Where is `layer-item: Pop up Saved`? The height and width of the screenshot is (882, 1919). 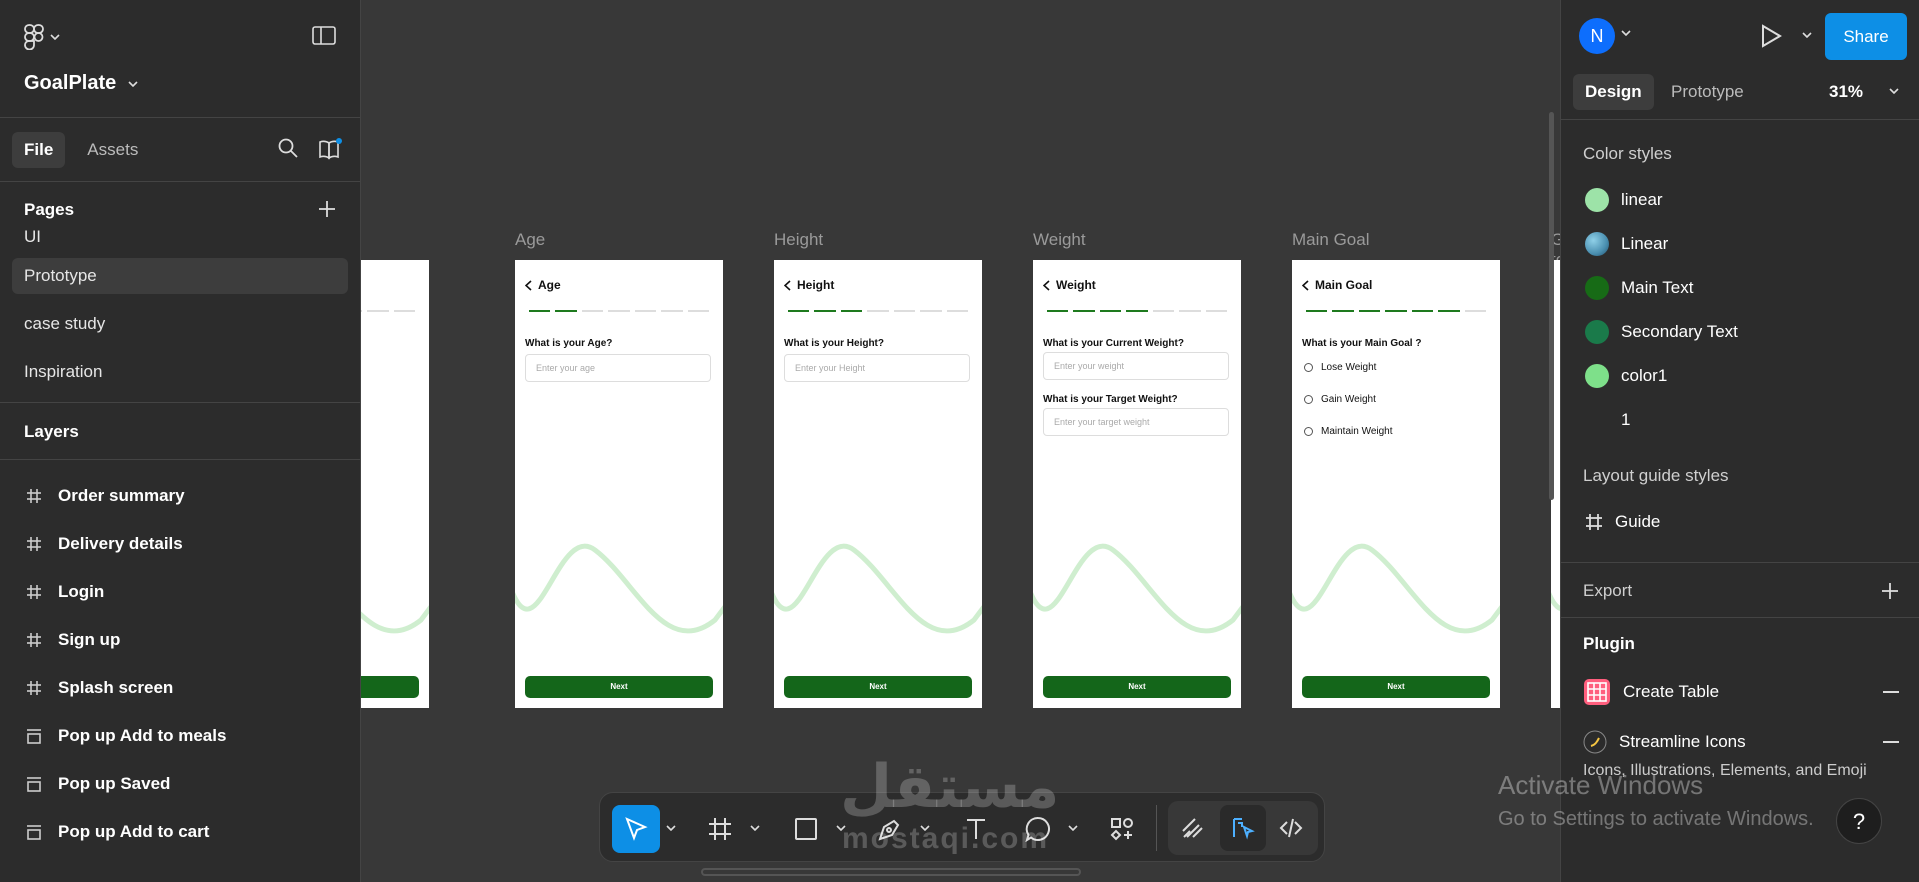
layer-item: Pop up Saved is located at coordinates (180, 784).